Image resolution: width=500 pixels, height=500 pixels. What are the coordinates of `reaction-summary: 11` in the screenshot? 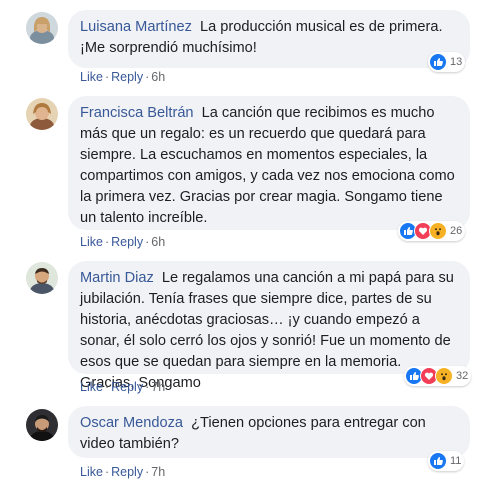 It's located at (446, 461).